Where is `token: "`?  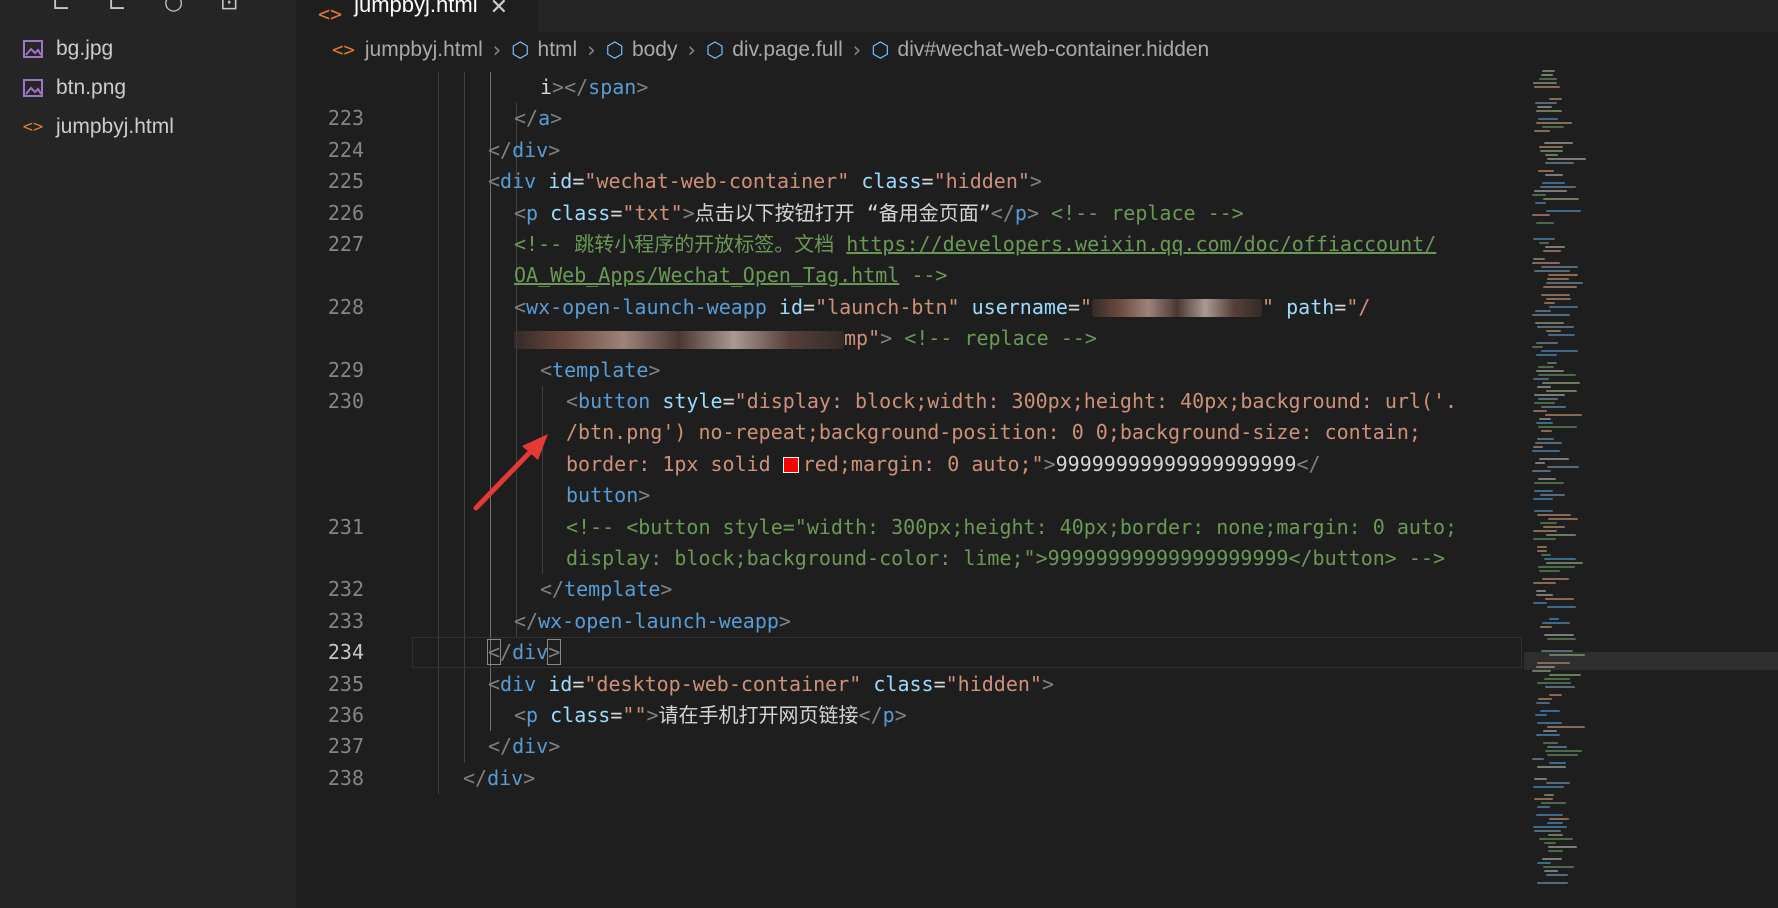 token: " is located at coordinates (1086, 306).